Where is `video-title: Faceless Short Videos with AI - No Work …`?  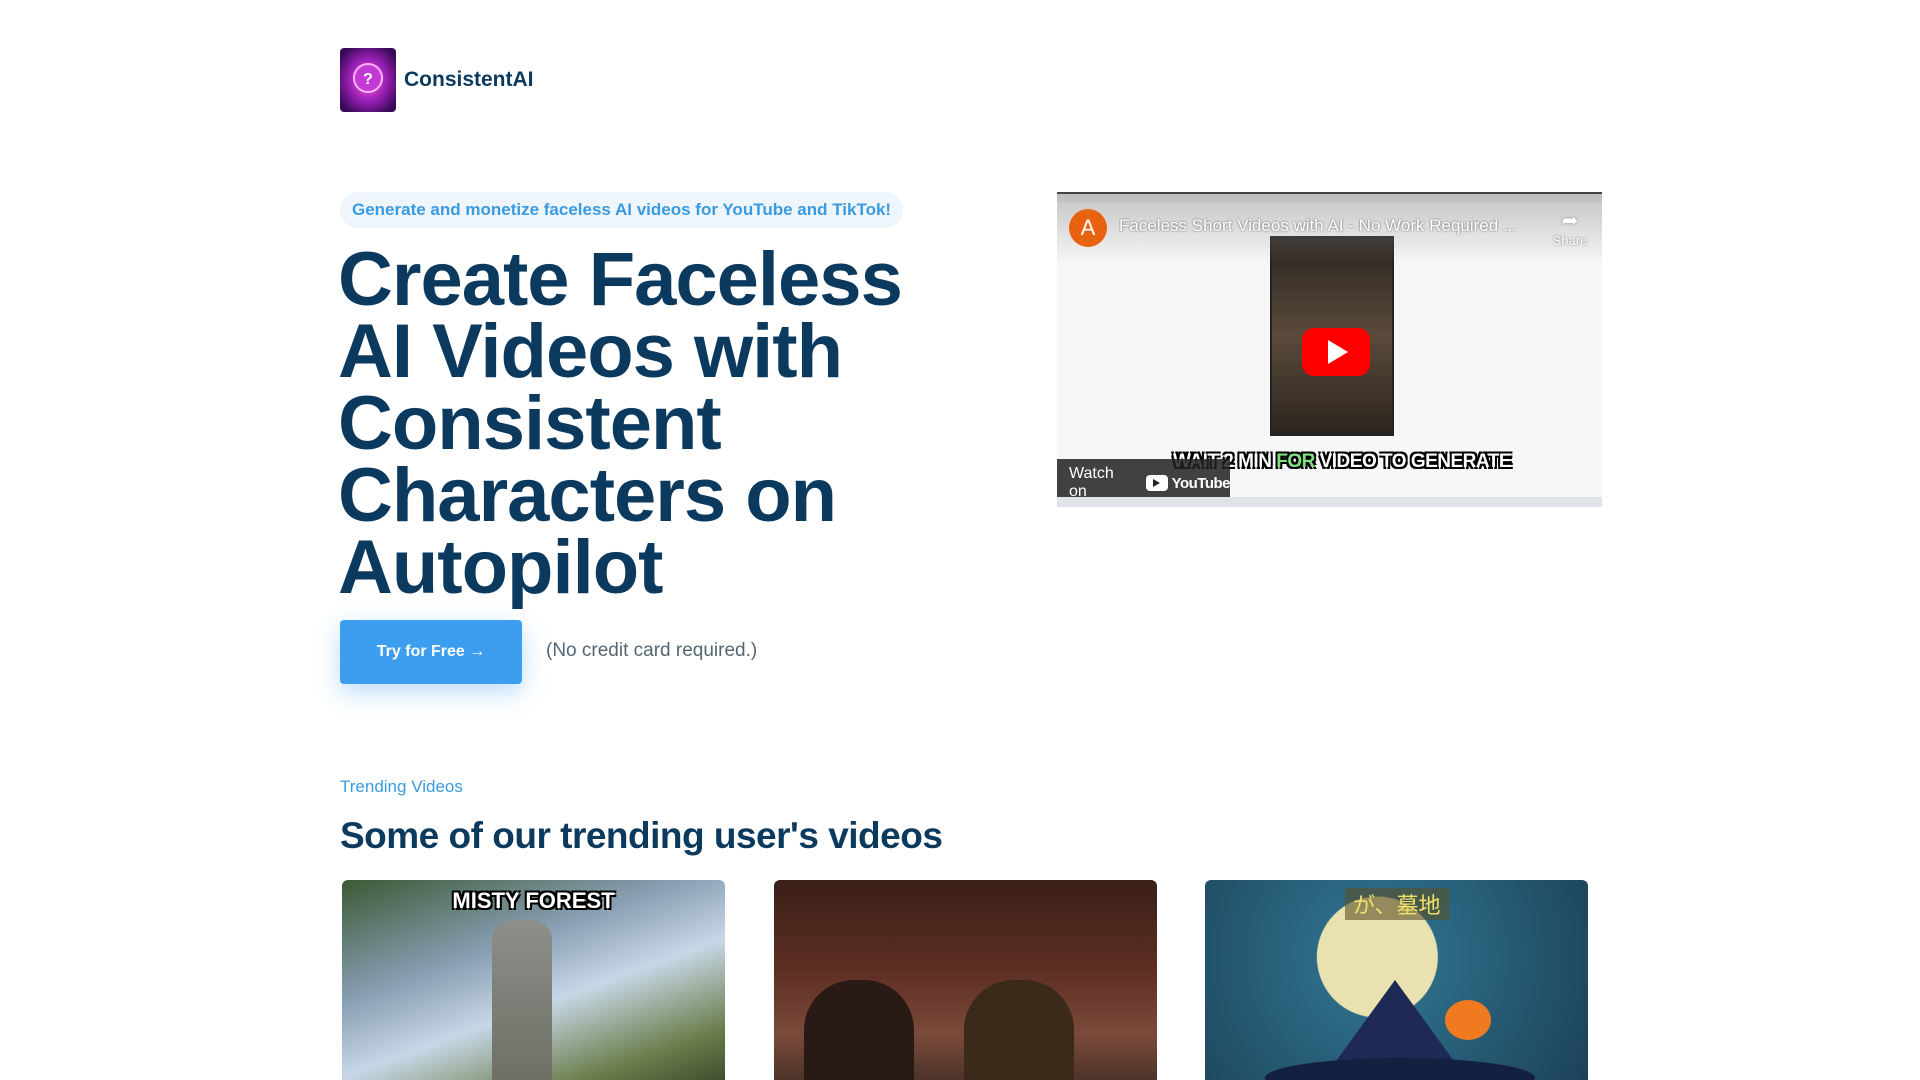
video-title: Faceless Short Videos with AI - No Work … is located at coordinates (1324, 226).